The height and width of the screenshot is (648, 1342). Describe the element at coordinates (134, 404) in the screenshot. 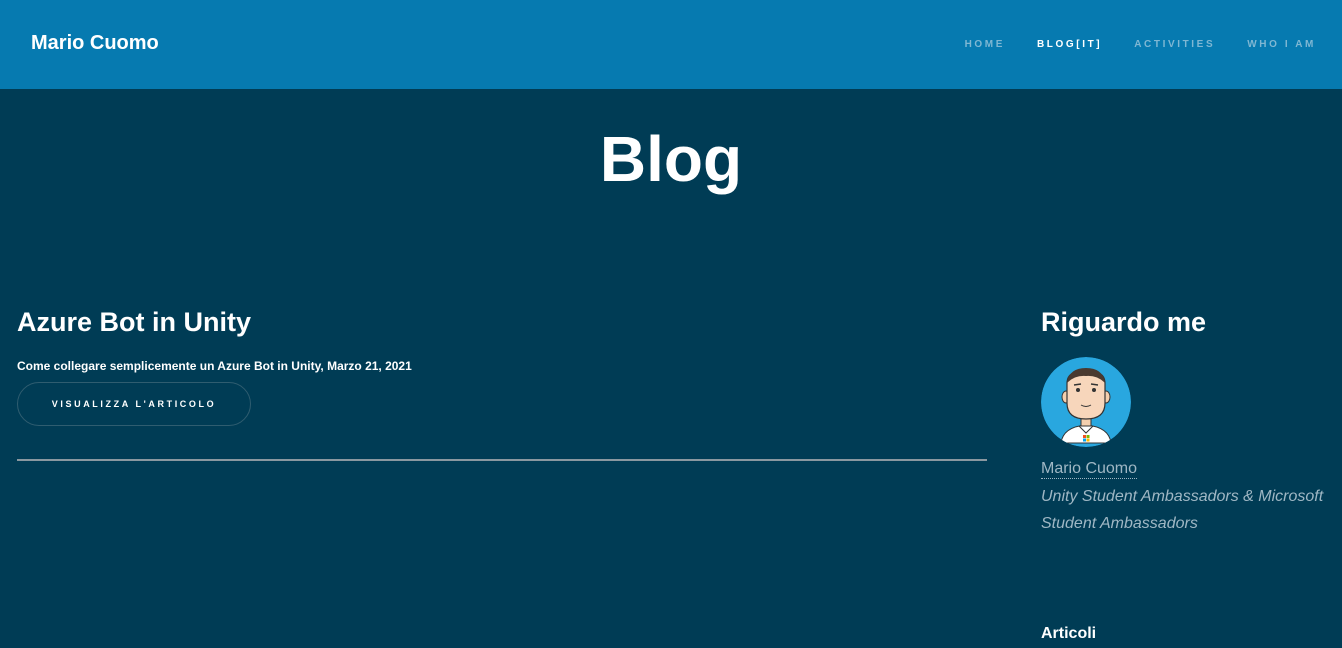

I see `view-article-button: VISUALIZZA L'ARTICOLO` at that location.